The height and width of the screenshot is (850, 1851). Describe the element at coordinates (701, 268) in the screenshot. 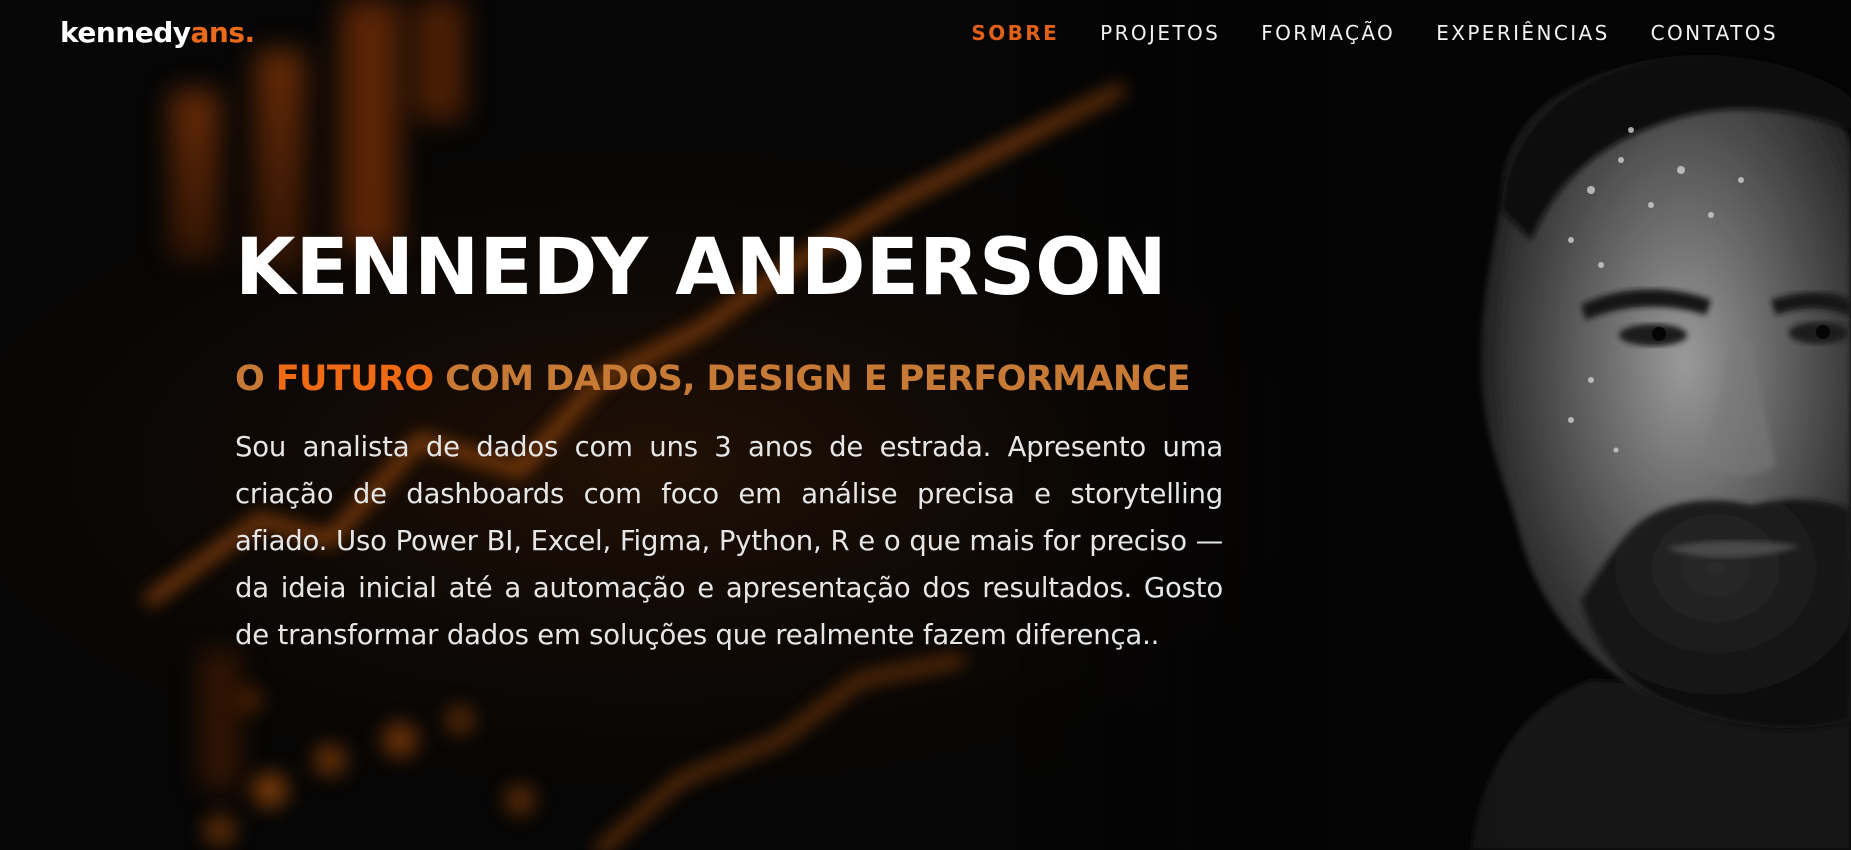

I see `hero-name: KENNEDY ANDERSON` at that location.